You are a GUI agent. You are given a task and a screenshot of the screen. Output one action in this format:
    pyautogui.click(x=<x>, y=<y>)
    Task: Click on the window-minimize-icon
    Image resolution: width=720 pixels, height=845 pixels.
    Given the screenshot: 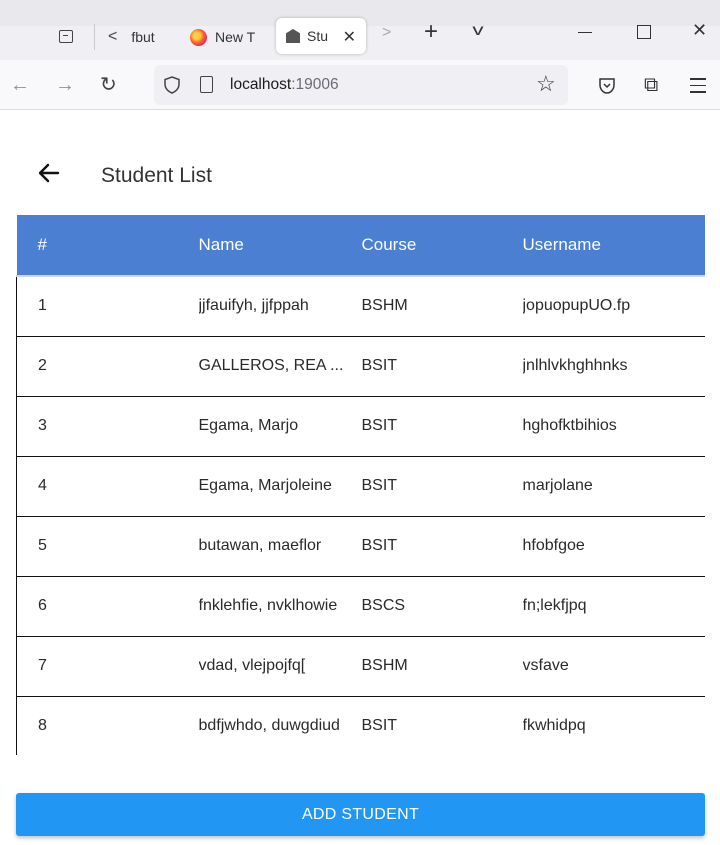 What is the action you would take?
    pyautogui.click(x=585, y=33)
    